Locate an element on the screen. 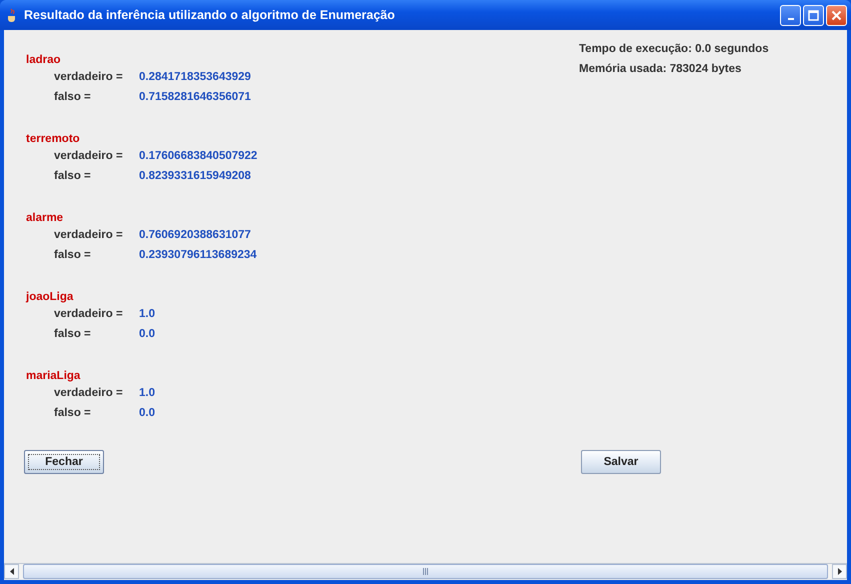 This screenshot has height=584, width=851. grip-icon is located at coordinates (425, 571).